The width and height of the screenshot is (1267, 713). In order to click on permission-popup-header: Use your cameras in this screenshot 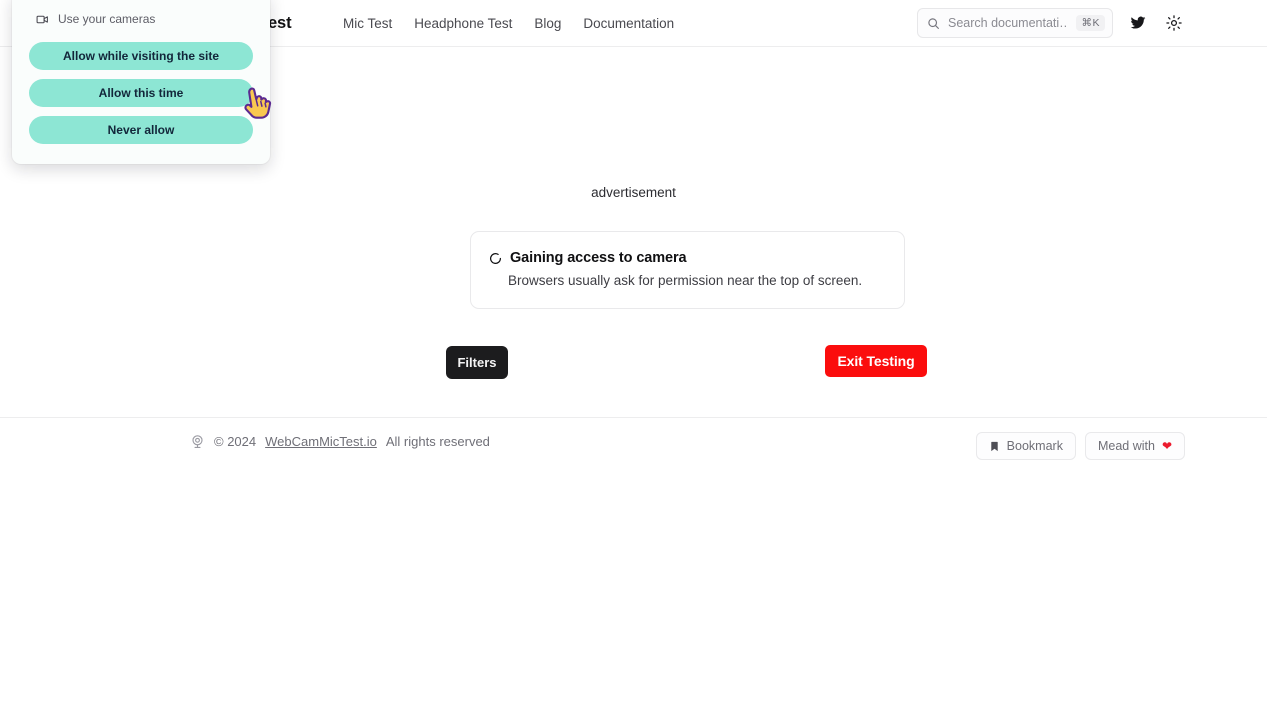, I will do `click(146, 19)`.